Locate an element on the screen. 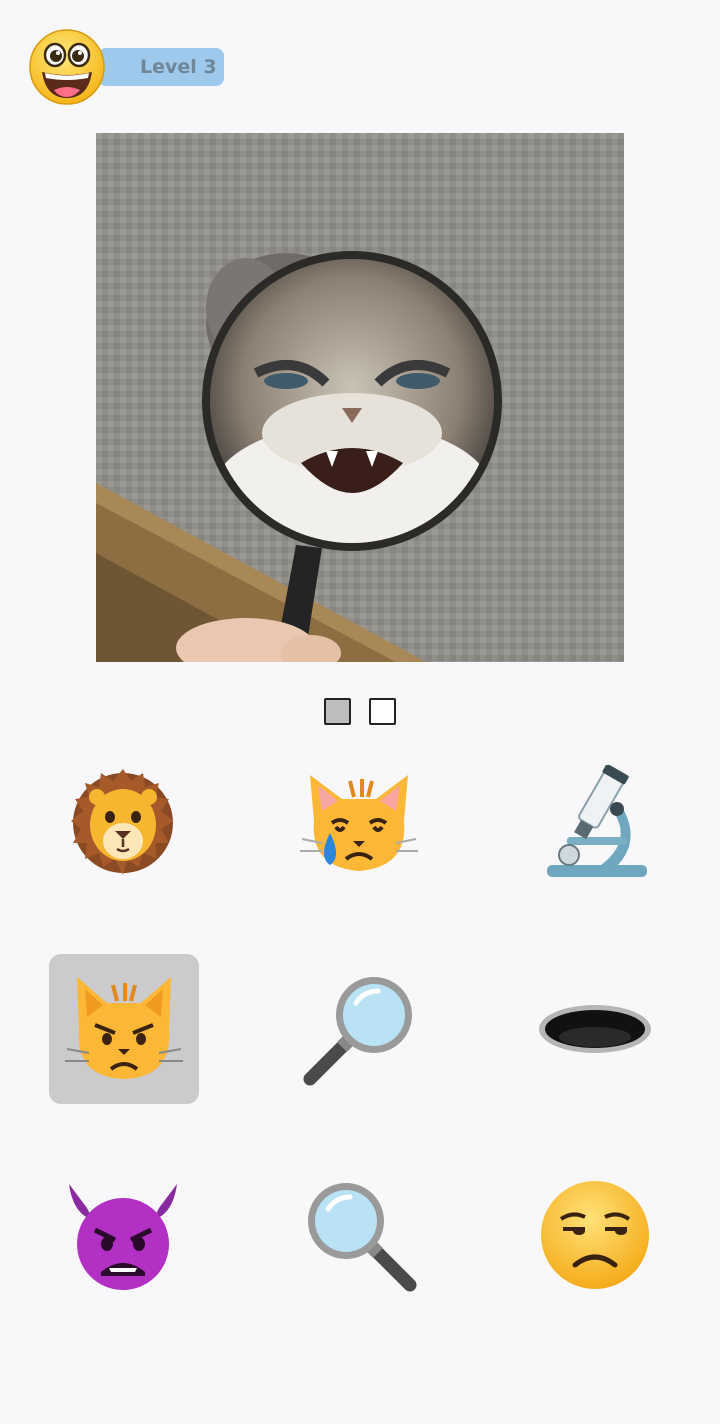 The image size is (720, 1424). magnifying-glass-left-icon is located at coordinates (357, 1031).